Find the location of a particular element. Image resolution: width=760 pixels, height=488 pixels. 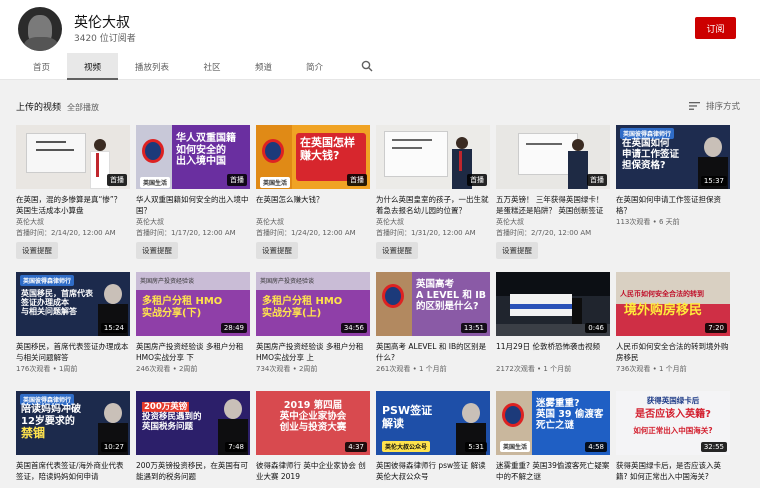

video-thumbnail: 获得英国绿卡后 是否应该入英籍? 如何正常出入中国海关? 32:55 is located at coordinates (673, 423).